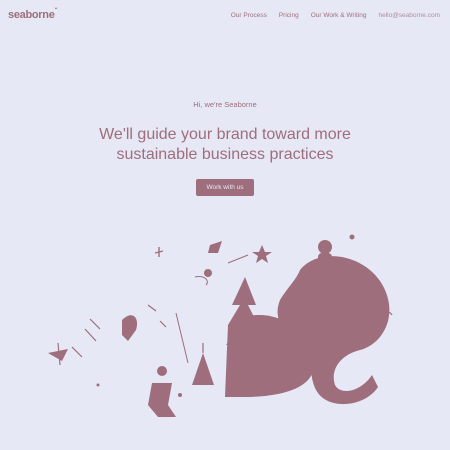 The width and height of the screenshot is (450, 450). What do you see at coordinates (409, 15) in the screenshot?
I see `nav-contact-email: hello@seaborne.com` at bounding box center [409, 15].